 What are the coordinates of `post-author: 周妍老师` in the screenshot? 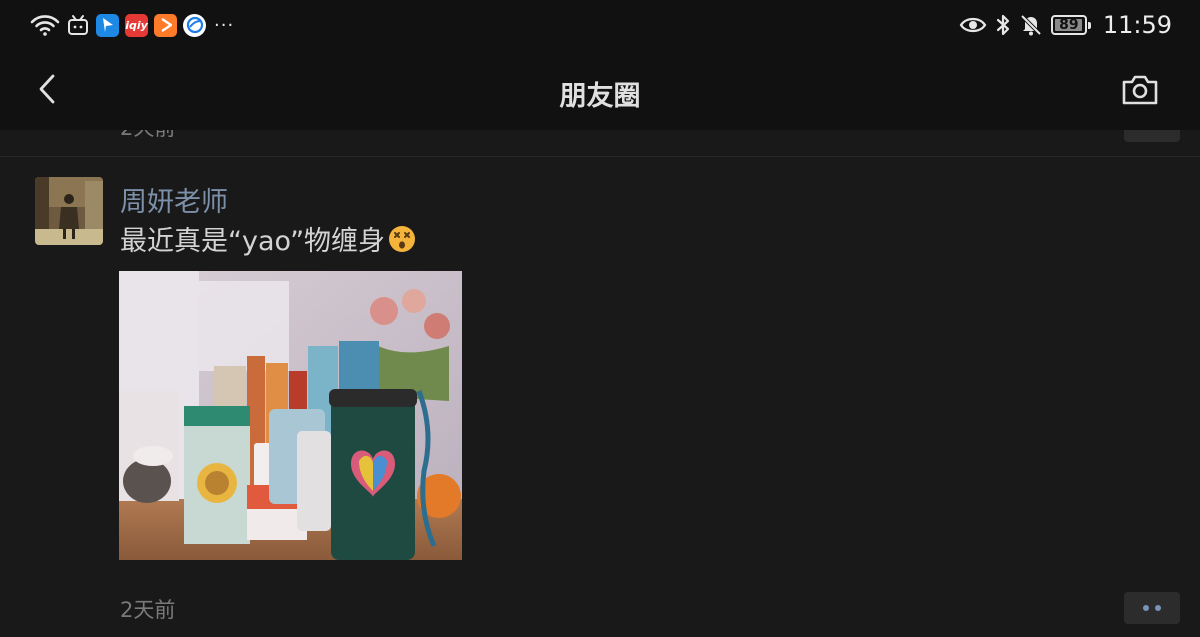 It's located at (174, 199).